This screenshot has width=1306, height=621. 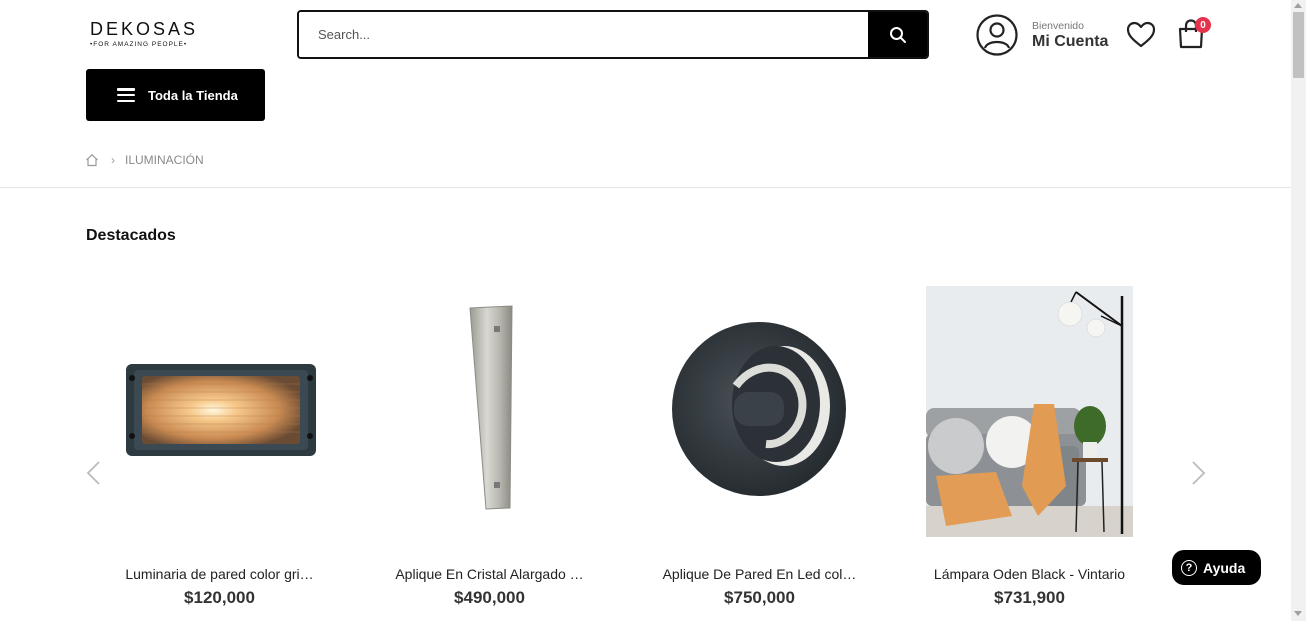 I want to click on heart-icon, so click(x=1141, y=35).